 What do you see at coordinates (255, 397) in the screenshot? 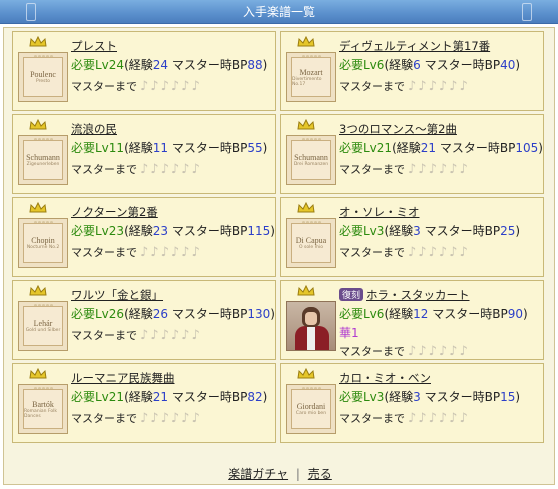
I see `master-bp-value: 82` at bounding box center [255, 397].